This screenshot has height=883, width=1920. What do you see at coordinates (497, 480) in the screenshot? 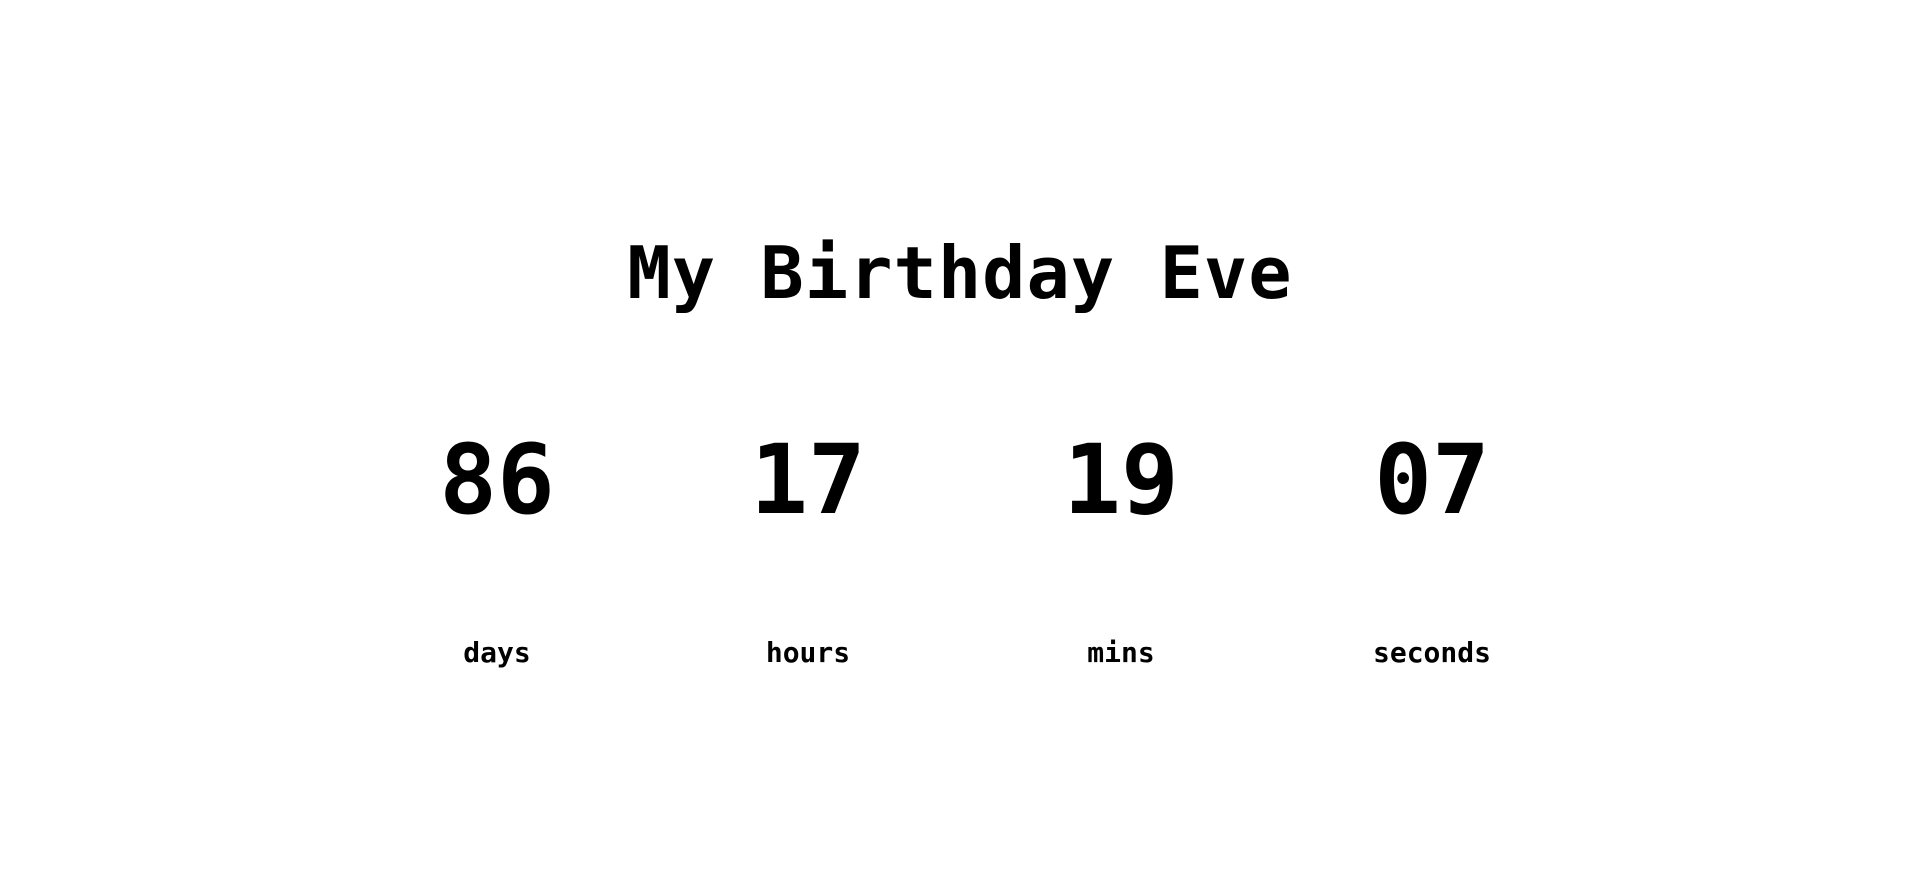
I see `days-value: 86` at bounding box center [497, 480].